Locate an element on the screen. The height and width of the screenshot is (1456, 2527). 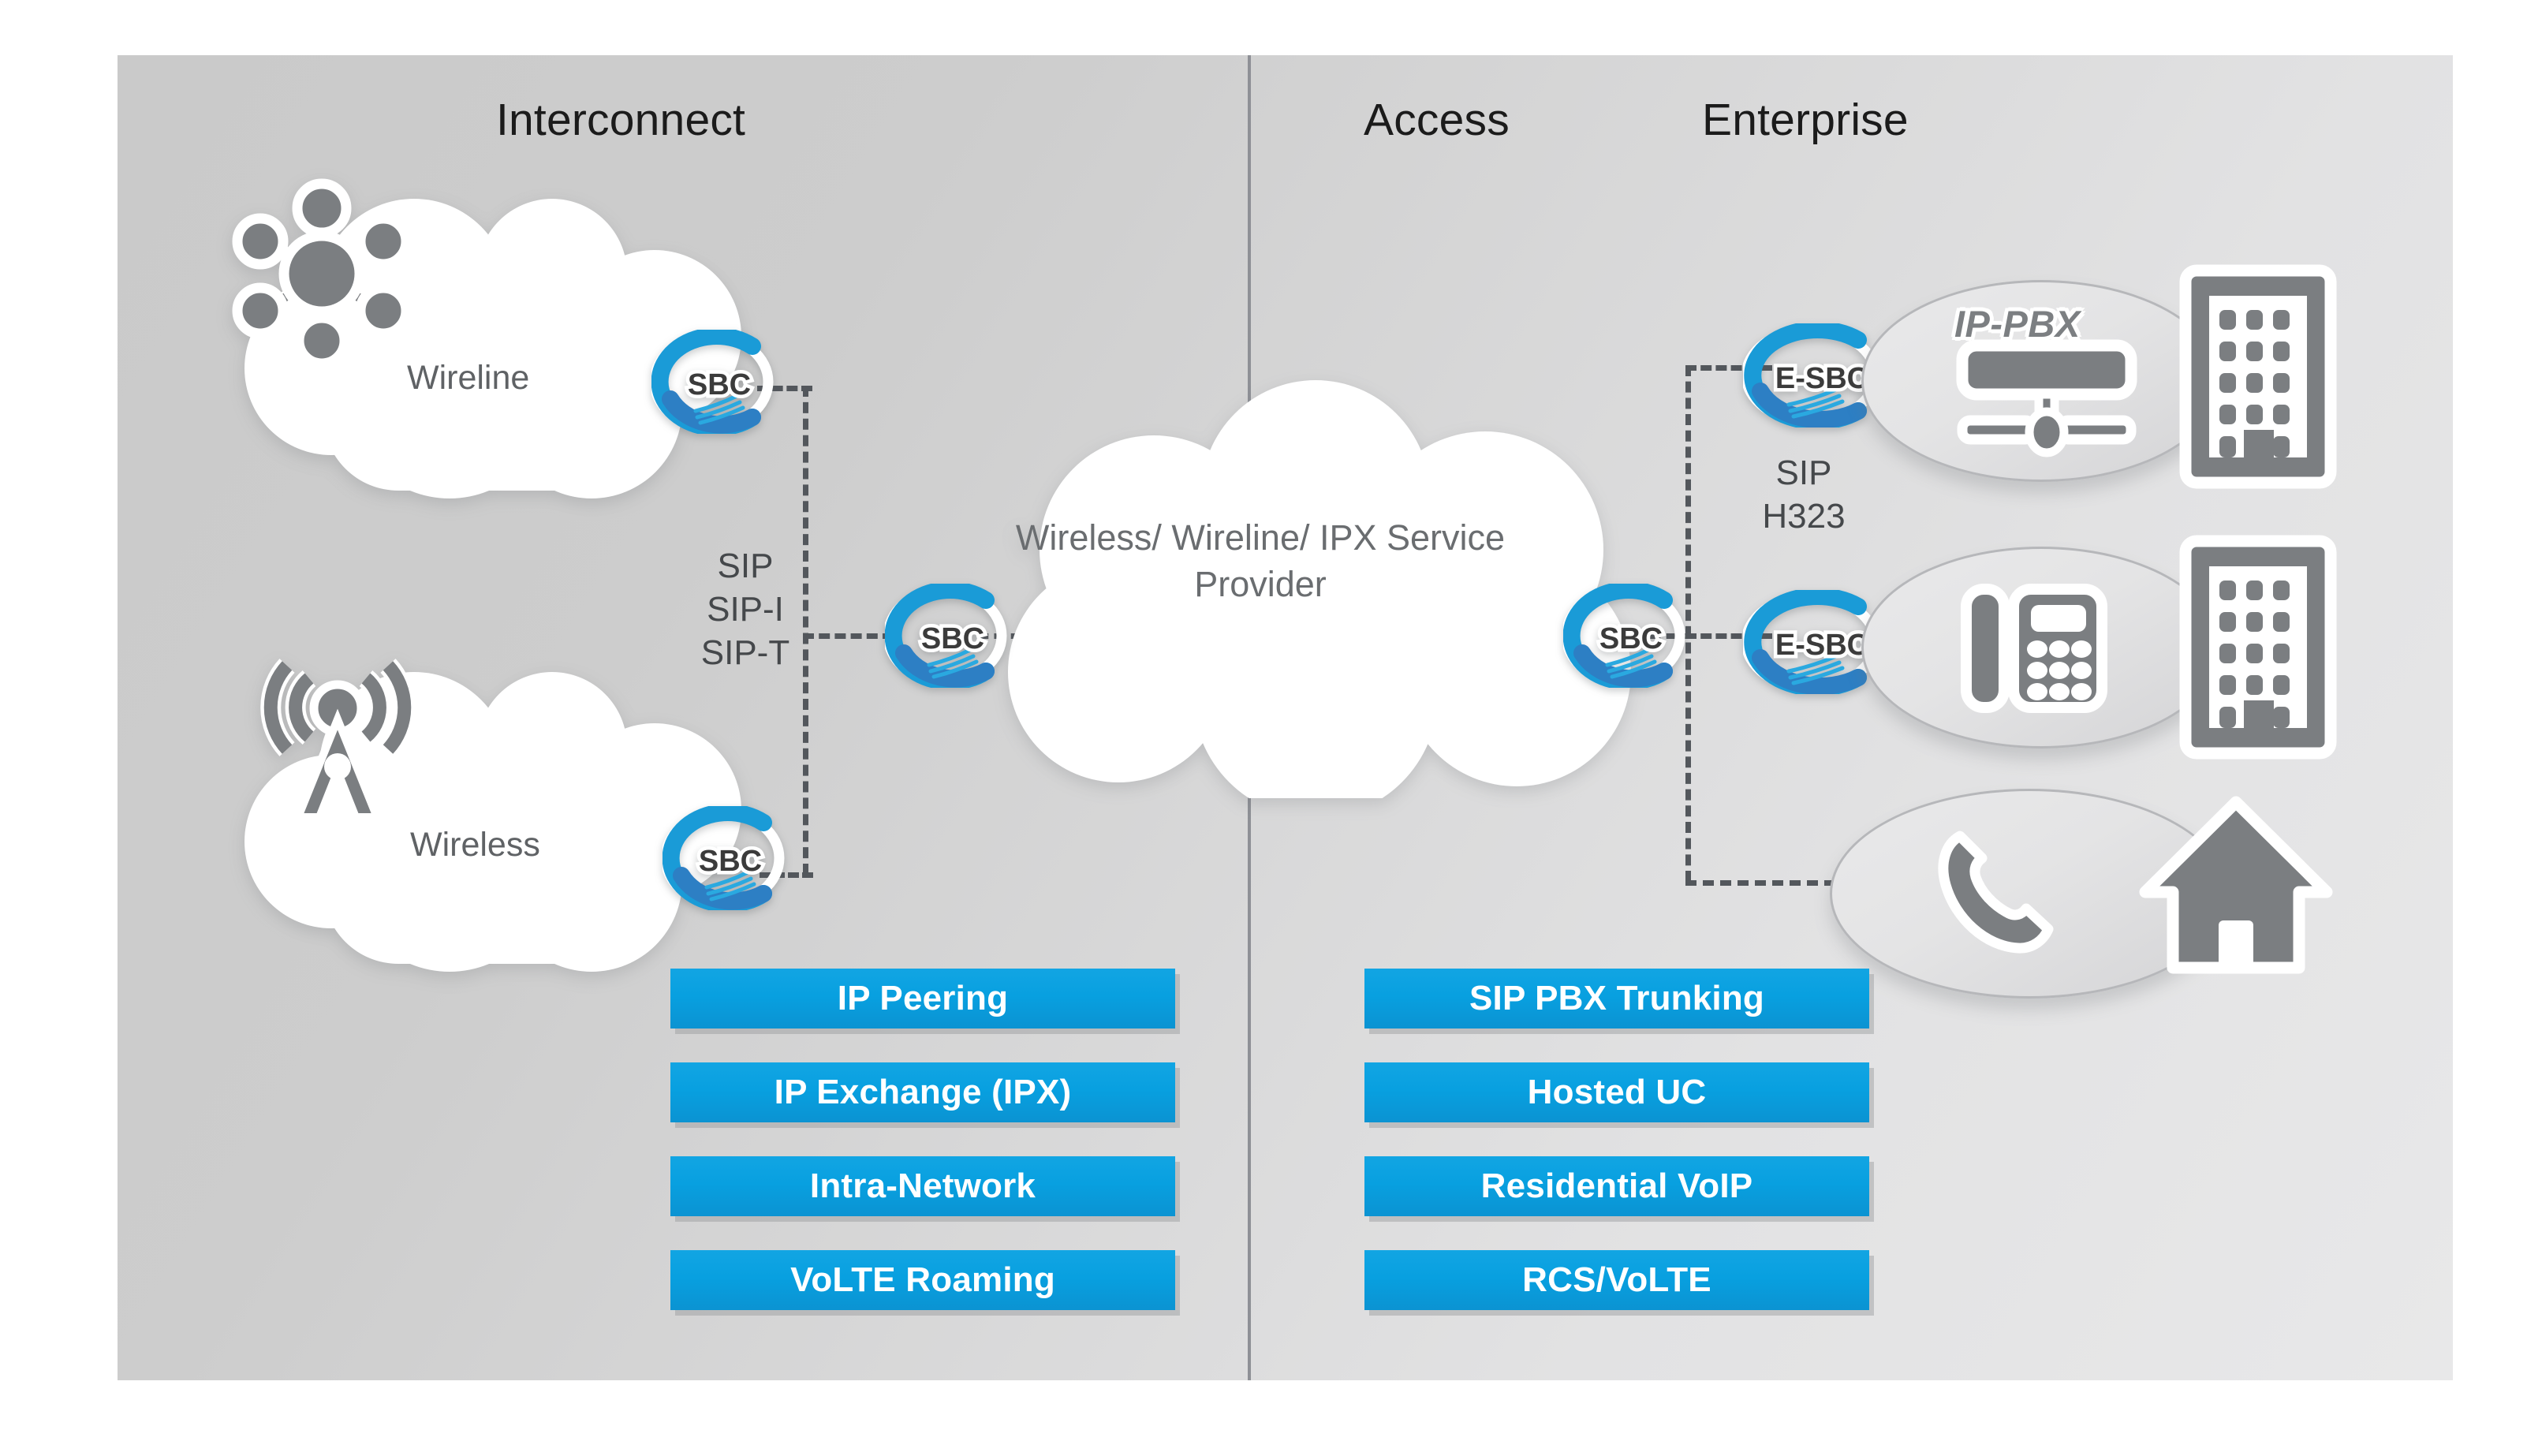
house-icon is located at coordinates (2236, 889).